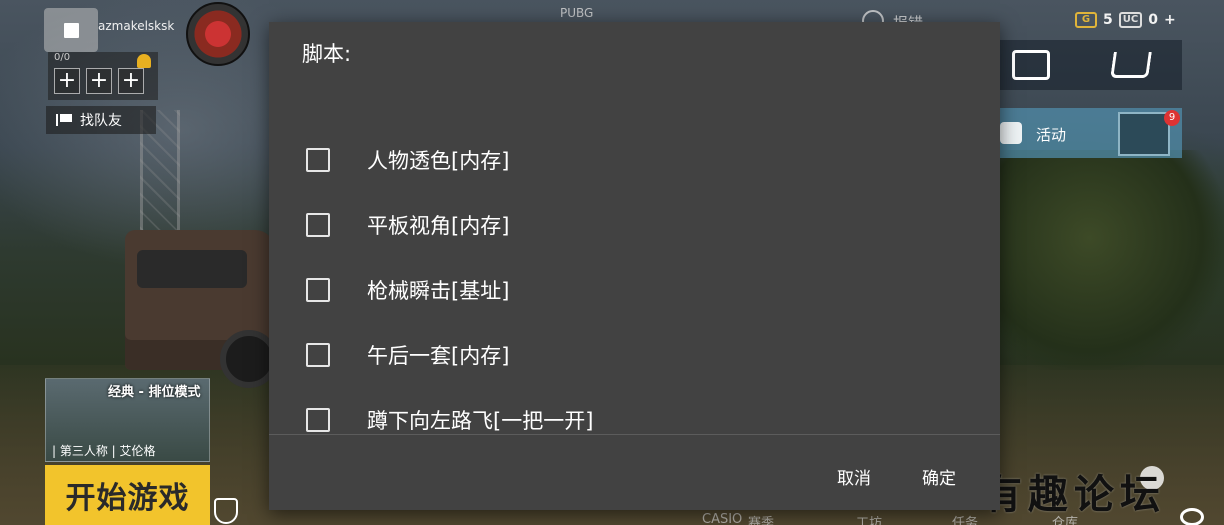 Image resolution: width=1224 pixels, height=525 pixels. I want to click on invite-slot-3: +, so click(131, 81).